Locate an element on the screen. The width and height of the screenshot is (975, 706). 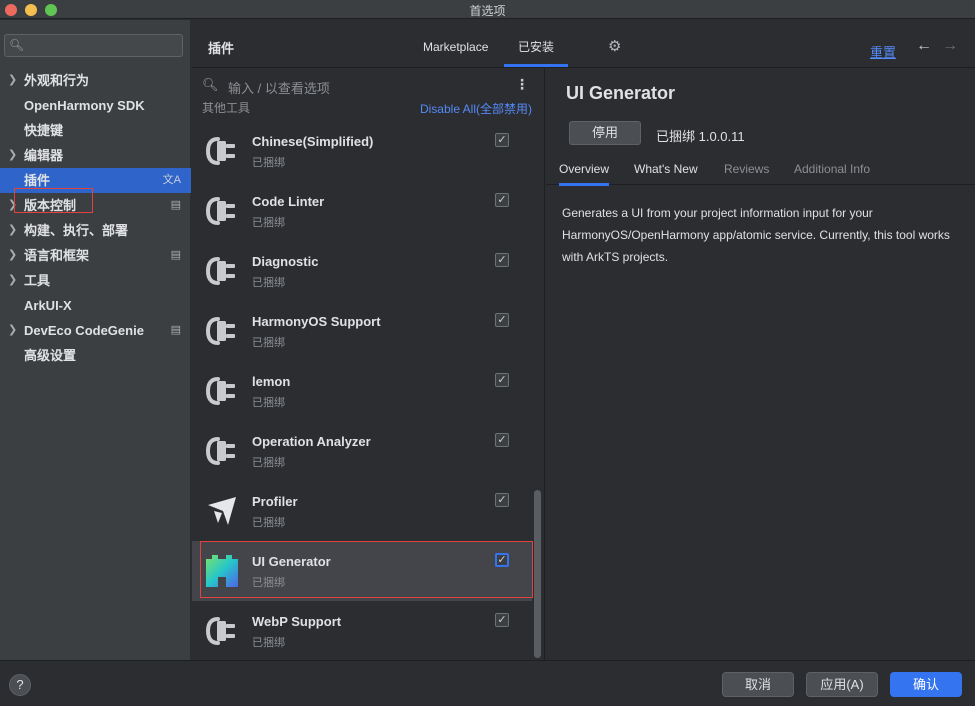
plugin-version: 已捆绑 1.0.0.11 is located at coordinates (700, 136).